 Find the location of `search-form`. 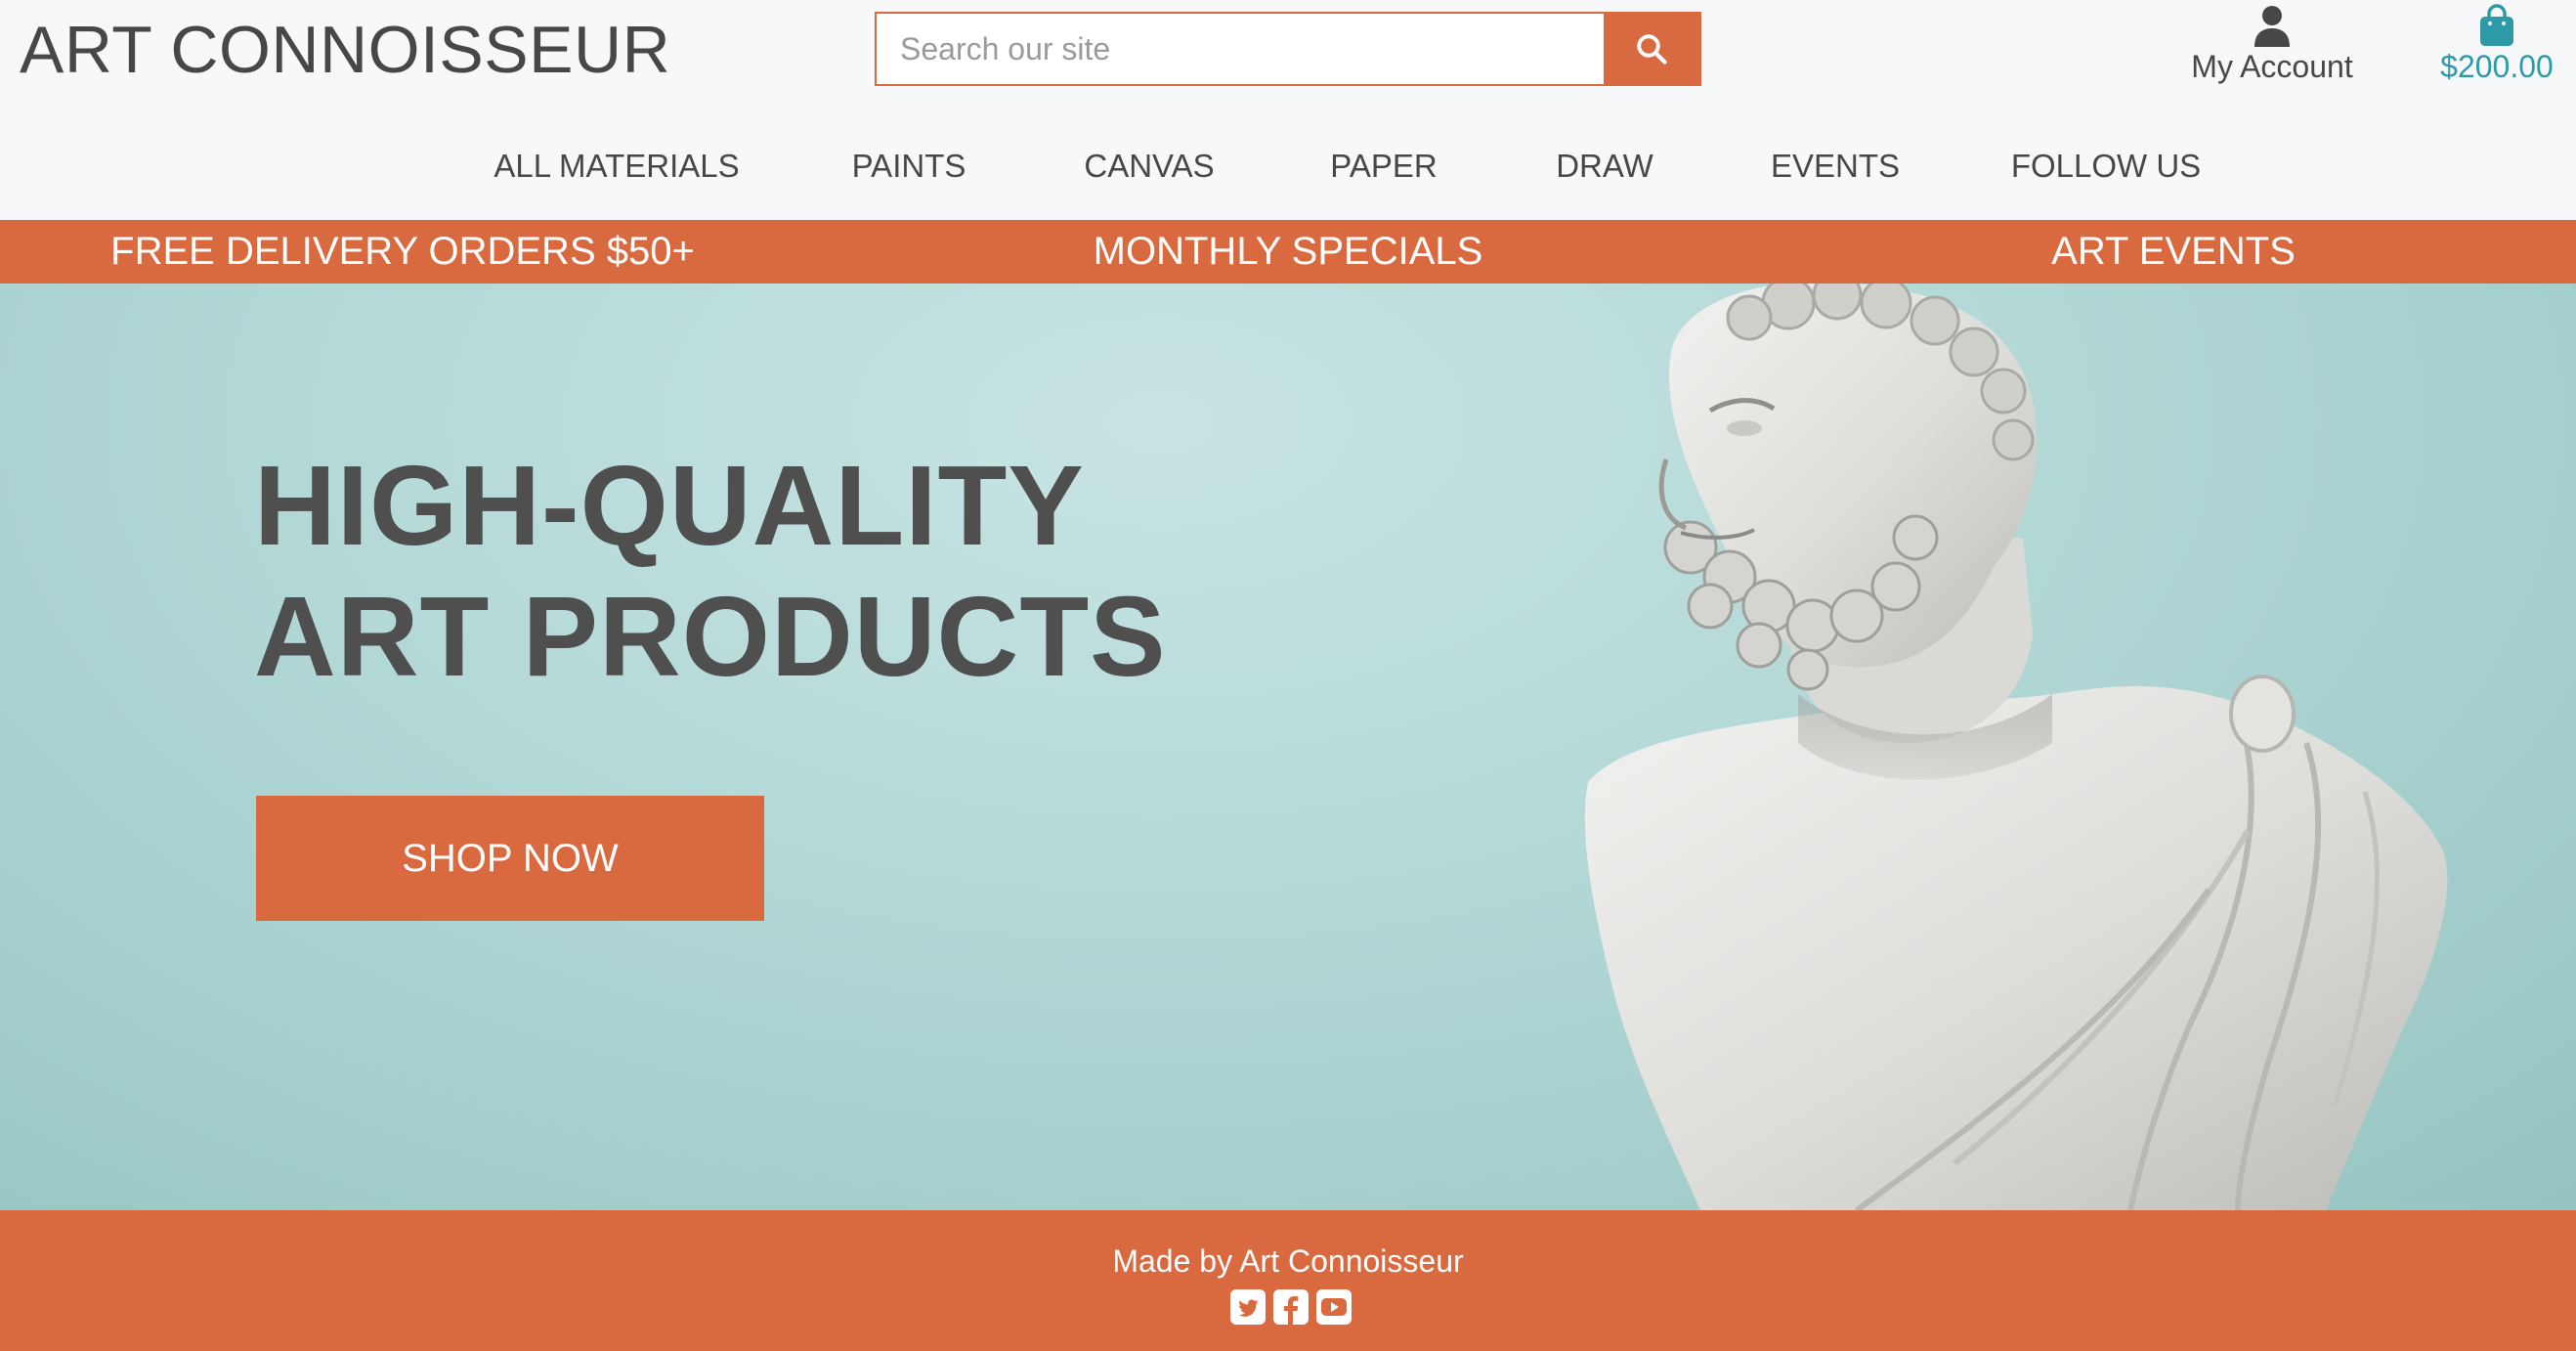

search-form is located at coordinates (1288, 49).